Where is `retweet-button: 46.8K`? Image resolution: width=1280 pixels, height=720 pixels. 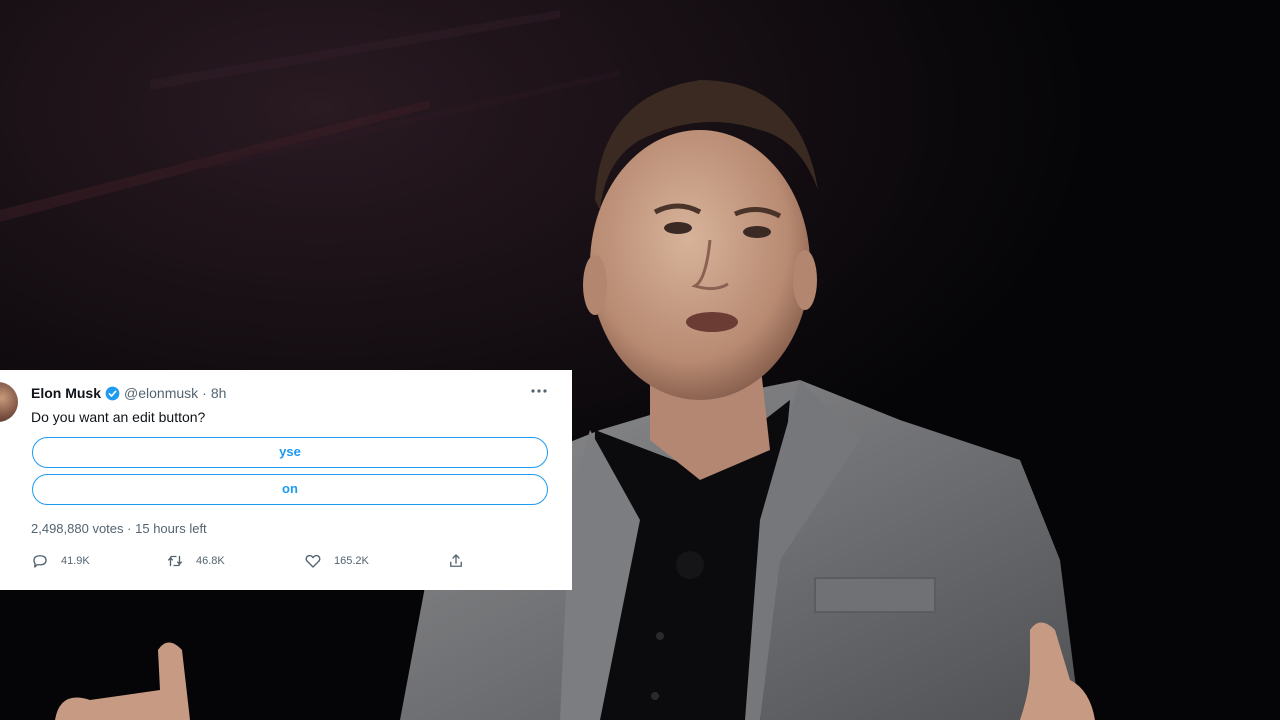
retweet-button: 46.8K is located at coordinates (195, 561).